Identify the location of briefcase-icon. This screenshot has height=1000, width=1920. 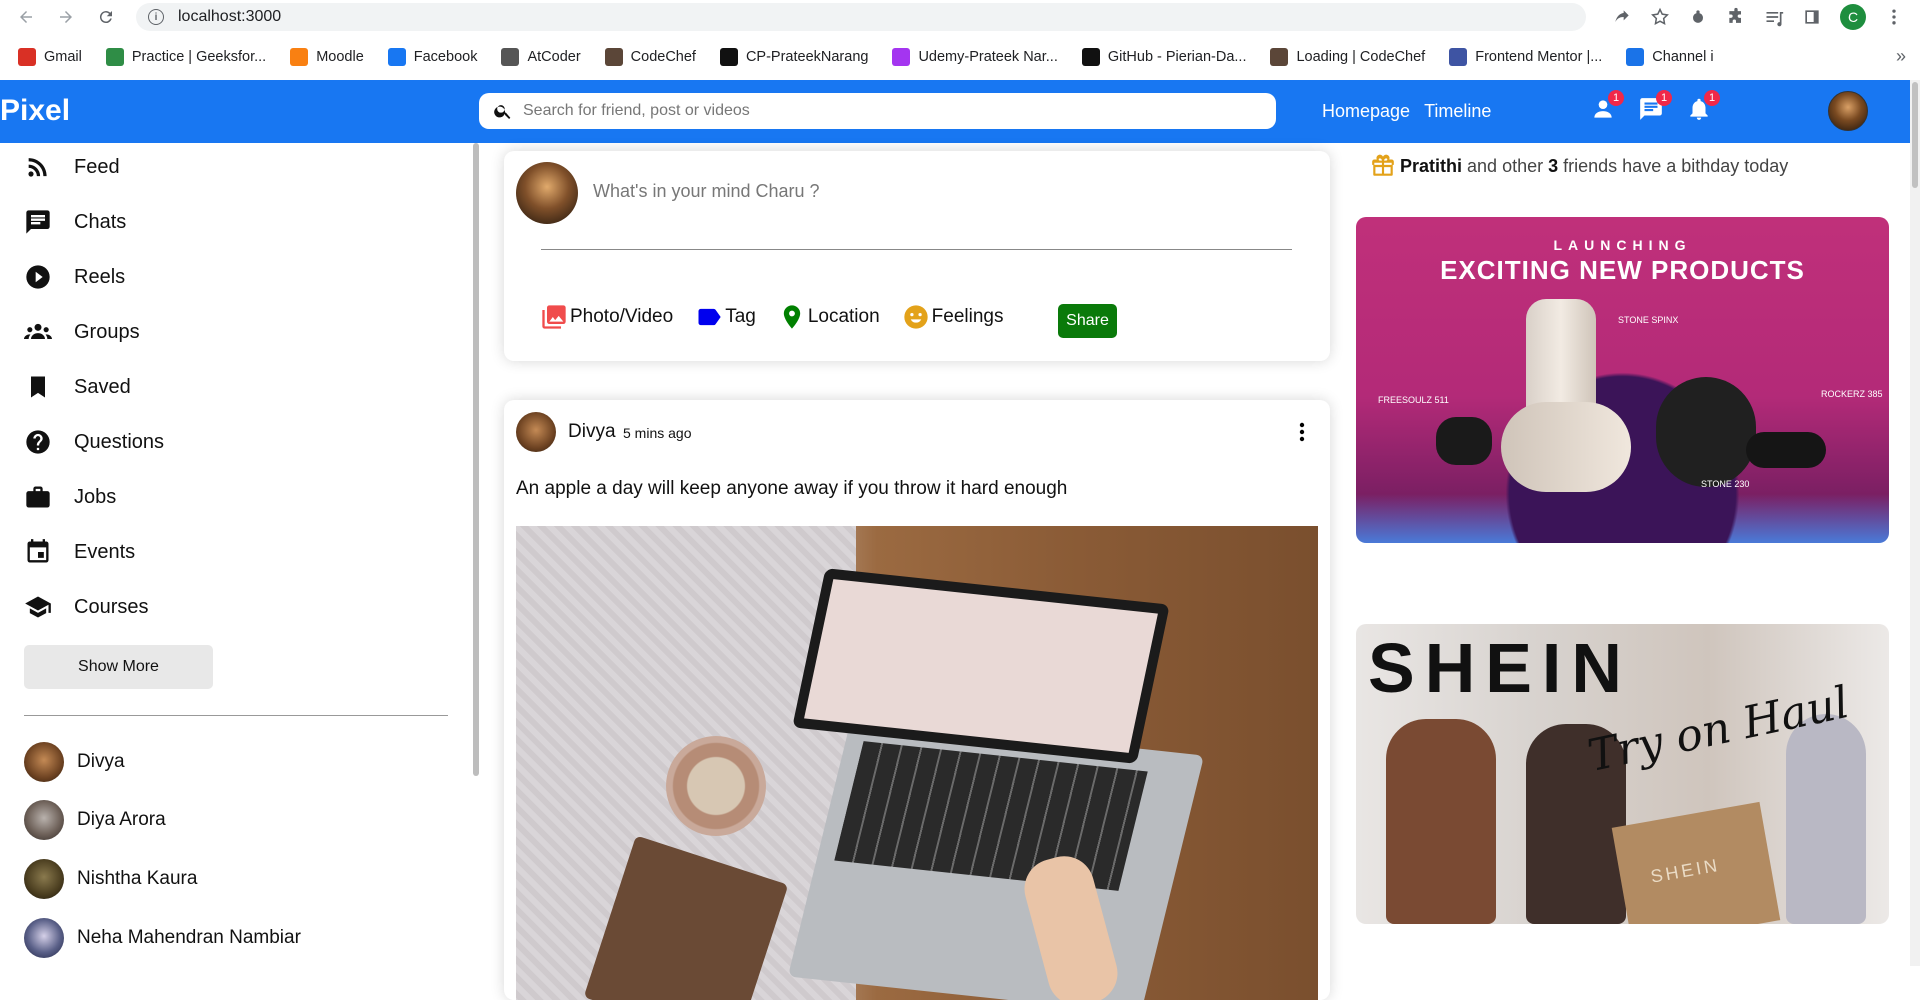
(38, 497).